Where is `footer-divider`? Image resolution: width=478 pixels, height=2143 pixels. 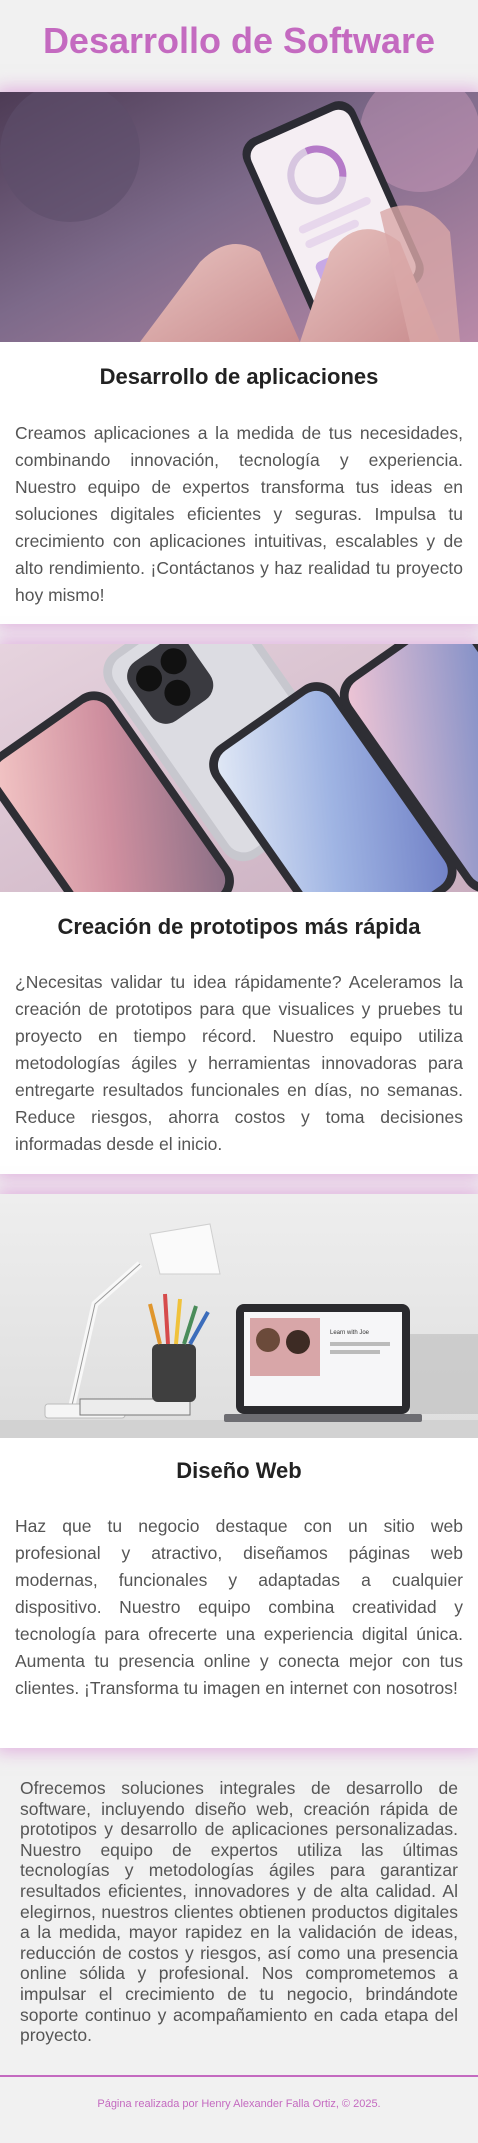
footer-divider is located at coordinates (239, 2075).